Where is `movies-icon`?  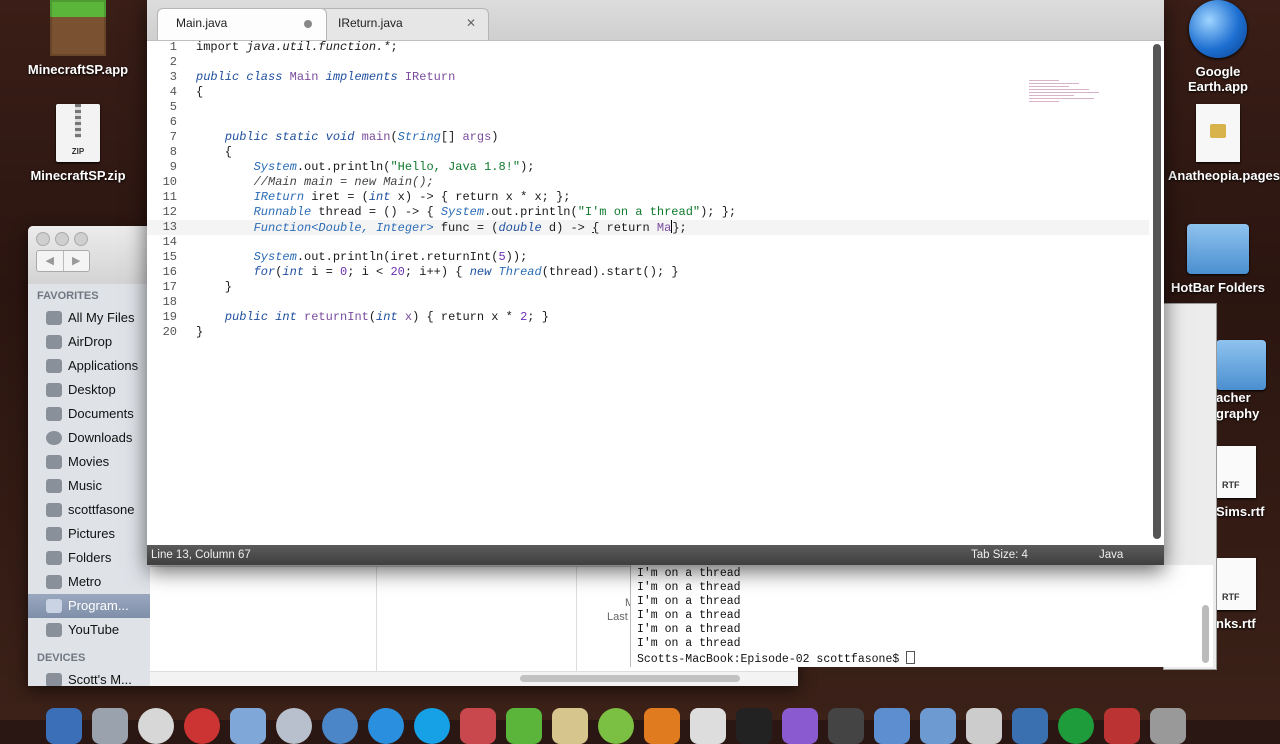
movies-icon is located at coordinates (54, 462).